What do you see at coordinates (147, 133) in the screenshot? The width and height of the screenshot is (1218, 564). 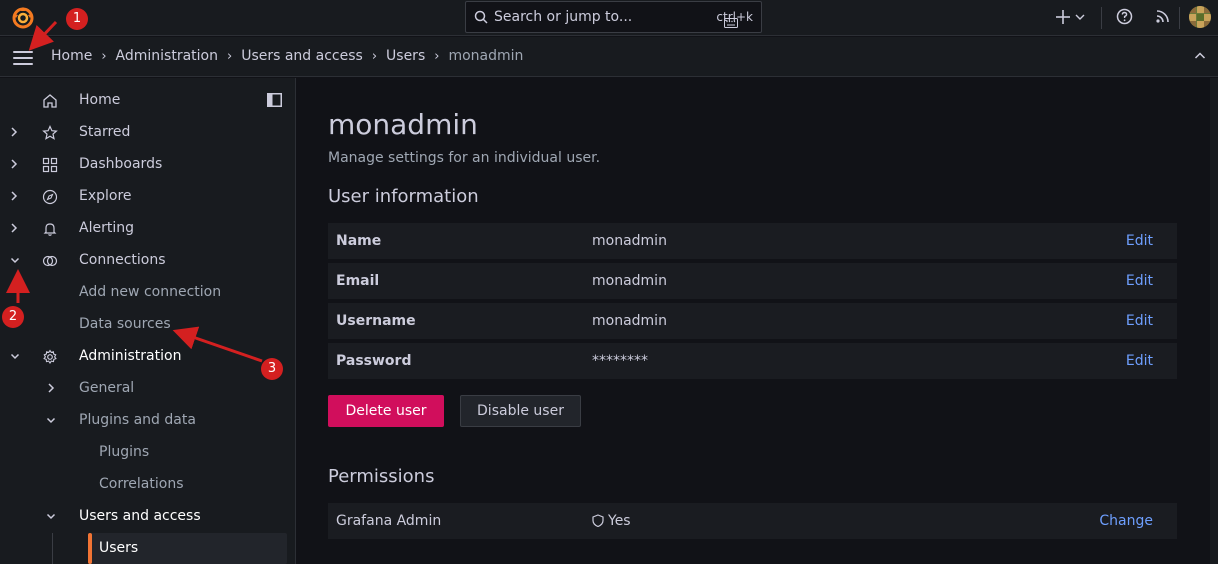 I see `sidebar-item-starred: Starred` at bounding box center [147, 133].